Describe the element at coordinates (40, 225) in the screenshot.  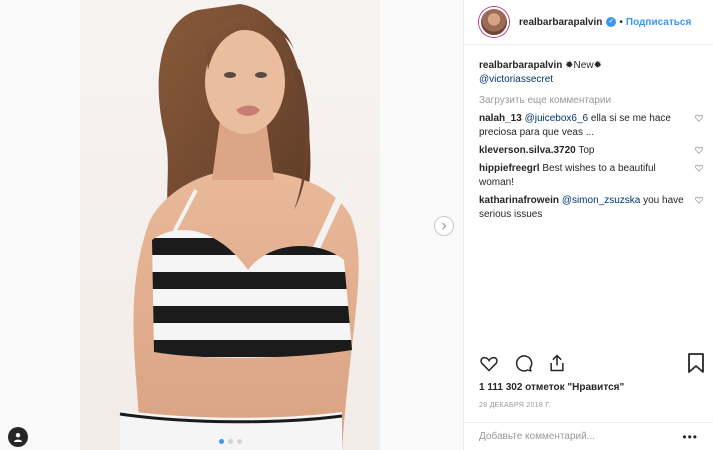
I see `left-background-strip` at that location.